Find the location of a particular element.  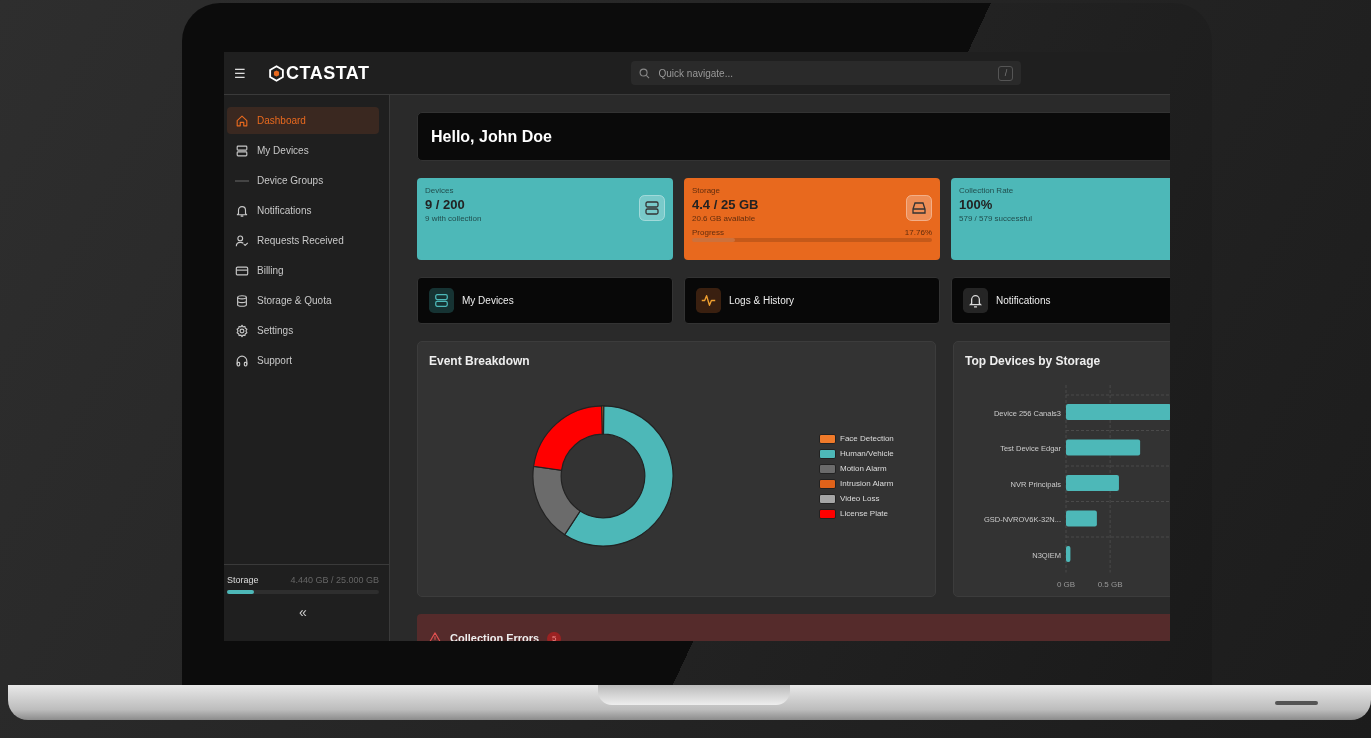

progress-reading: 17.76% is located at coordinates (918, 232).